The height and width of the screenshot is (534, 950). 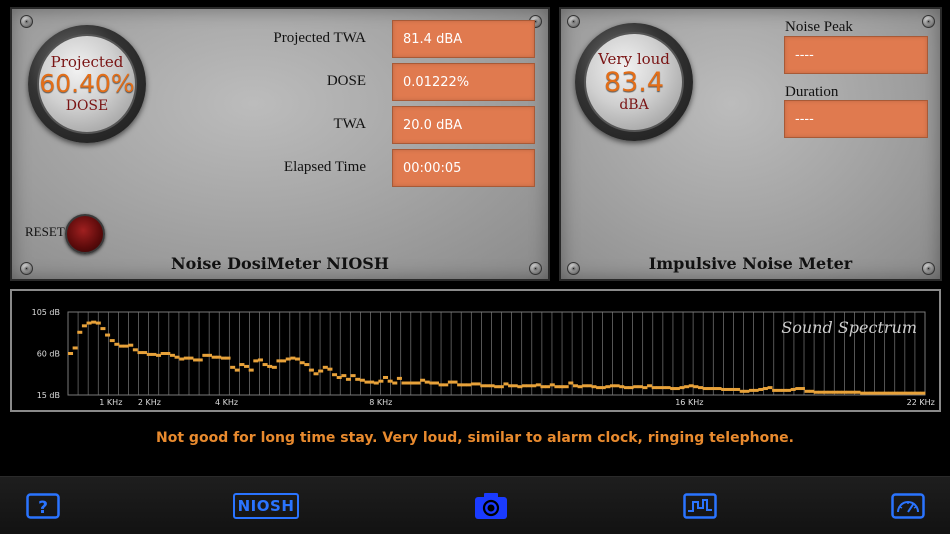 I want to click on noise-peak-value: ----, so click(x=856, y=55).